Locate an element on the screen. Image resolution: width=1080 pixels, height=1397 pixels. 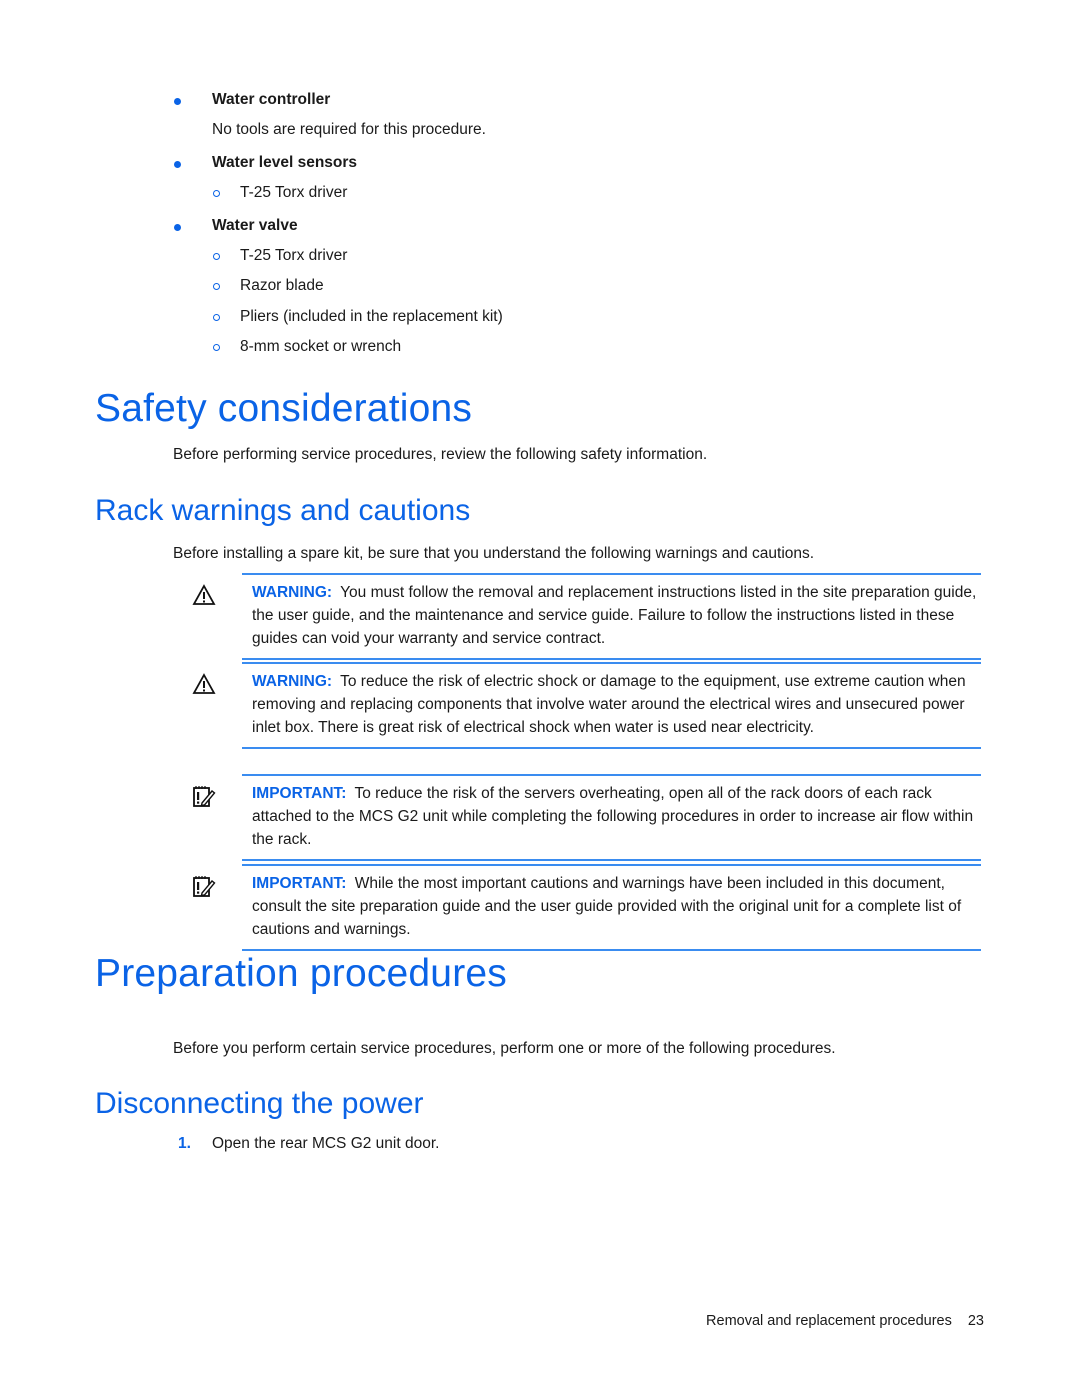
heading-disconnecting-power: Disconnecting the power is located at coordinates (259, 1103).